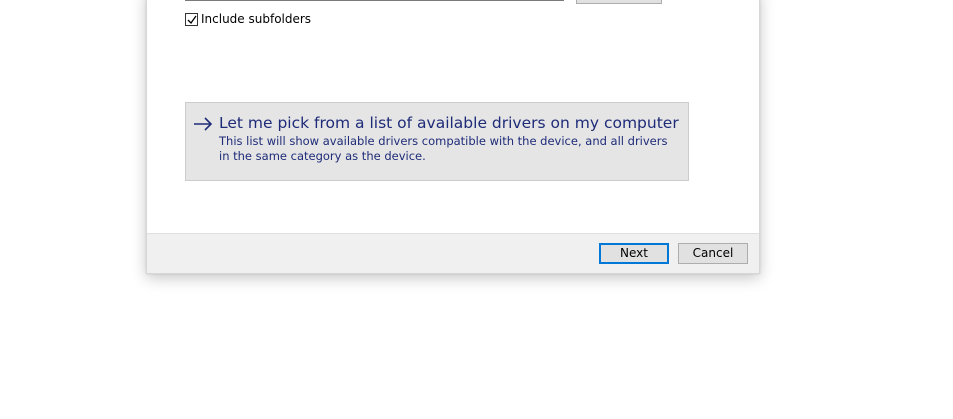 Image resolution: width=953 pixels, height=419 pixels. Describe the element at coordinates (453, 253) in the screenshot. I see `dialog-footer: Next Cancel` at that location.